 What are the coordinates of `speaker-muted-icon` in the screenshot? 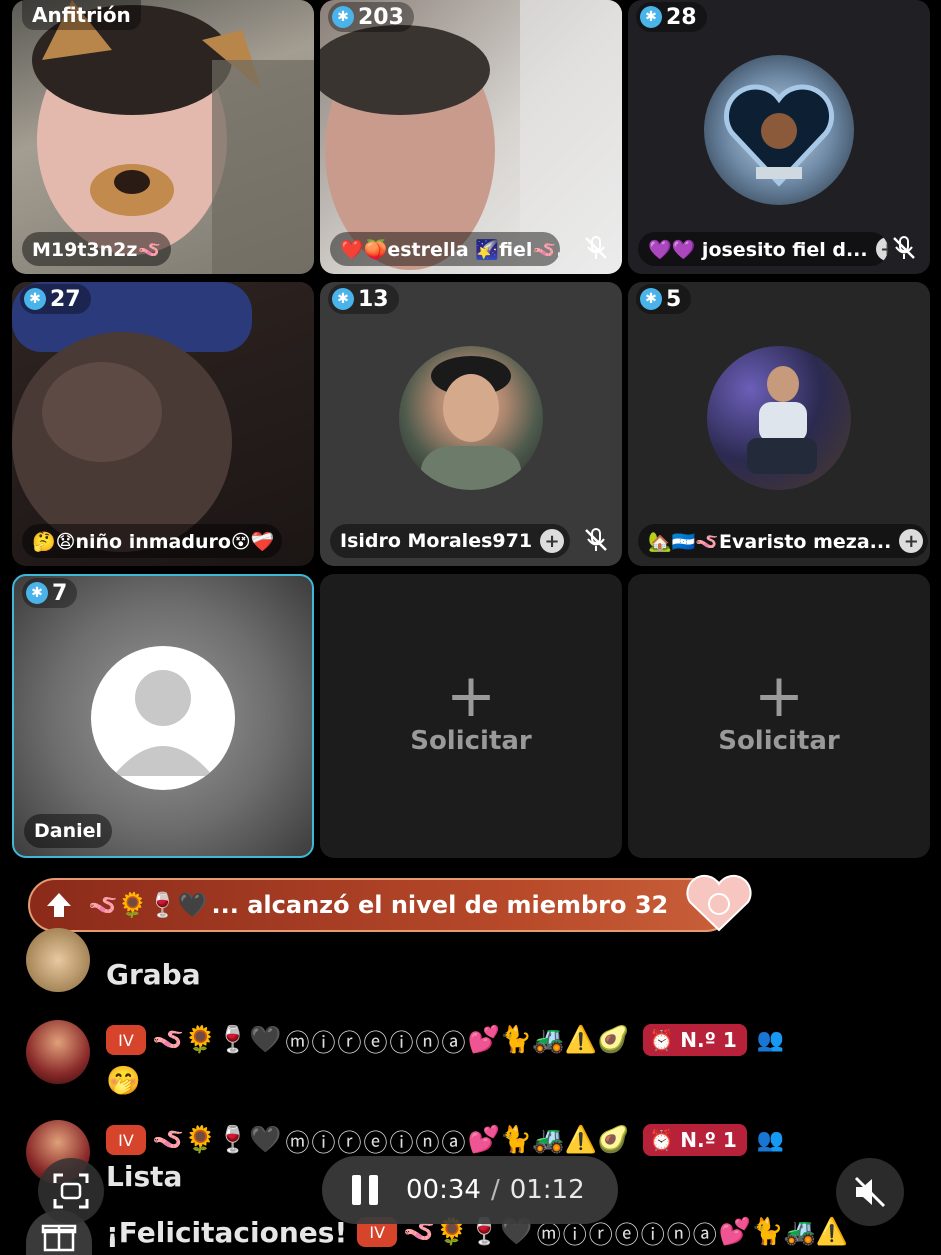 It's located at (870, 1192).